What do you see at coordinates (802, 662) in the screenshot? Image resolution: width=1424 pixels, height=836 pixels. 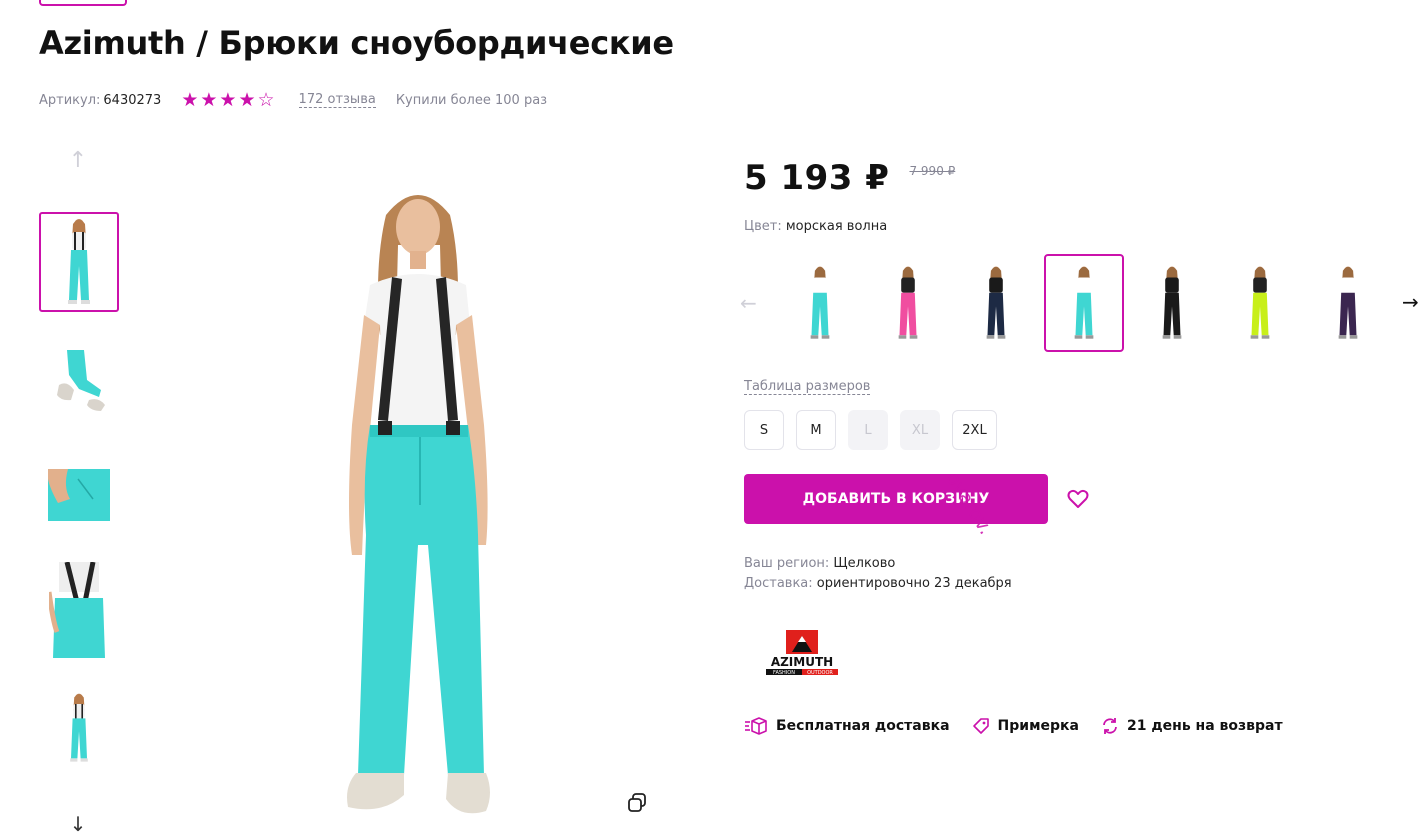 I see `brand-name: AZIMUTH` at bounding box center [802, 662].